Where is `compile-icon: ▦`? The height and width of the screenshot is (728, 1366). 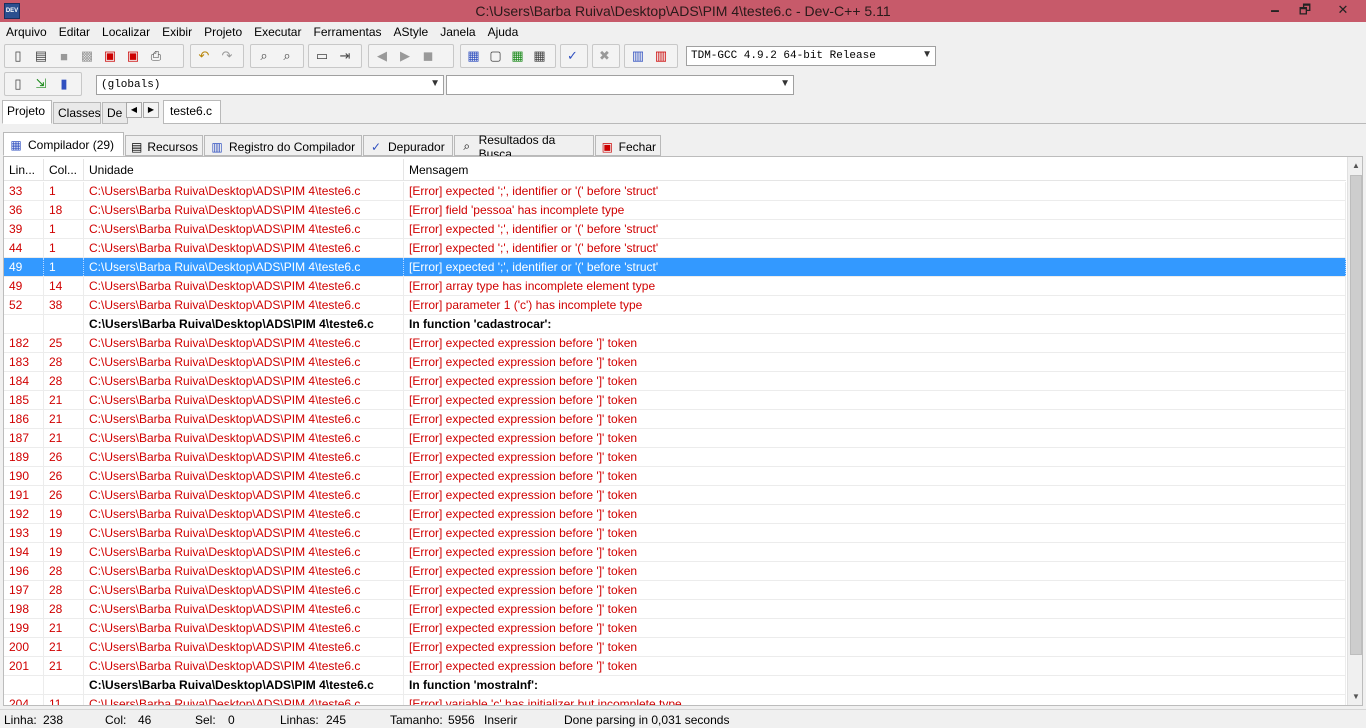
compile-icon: ▦ is located at coordinates (473, 56).